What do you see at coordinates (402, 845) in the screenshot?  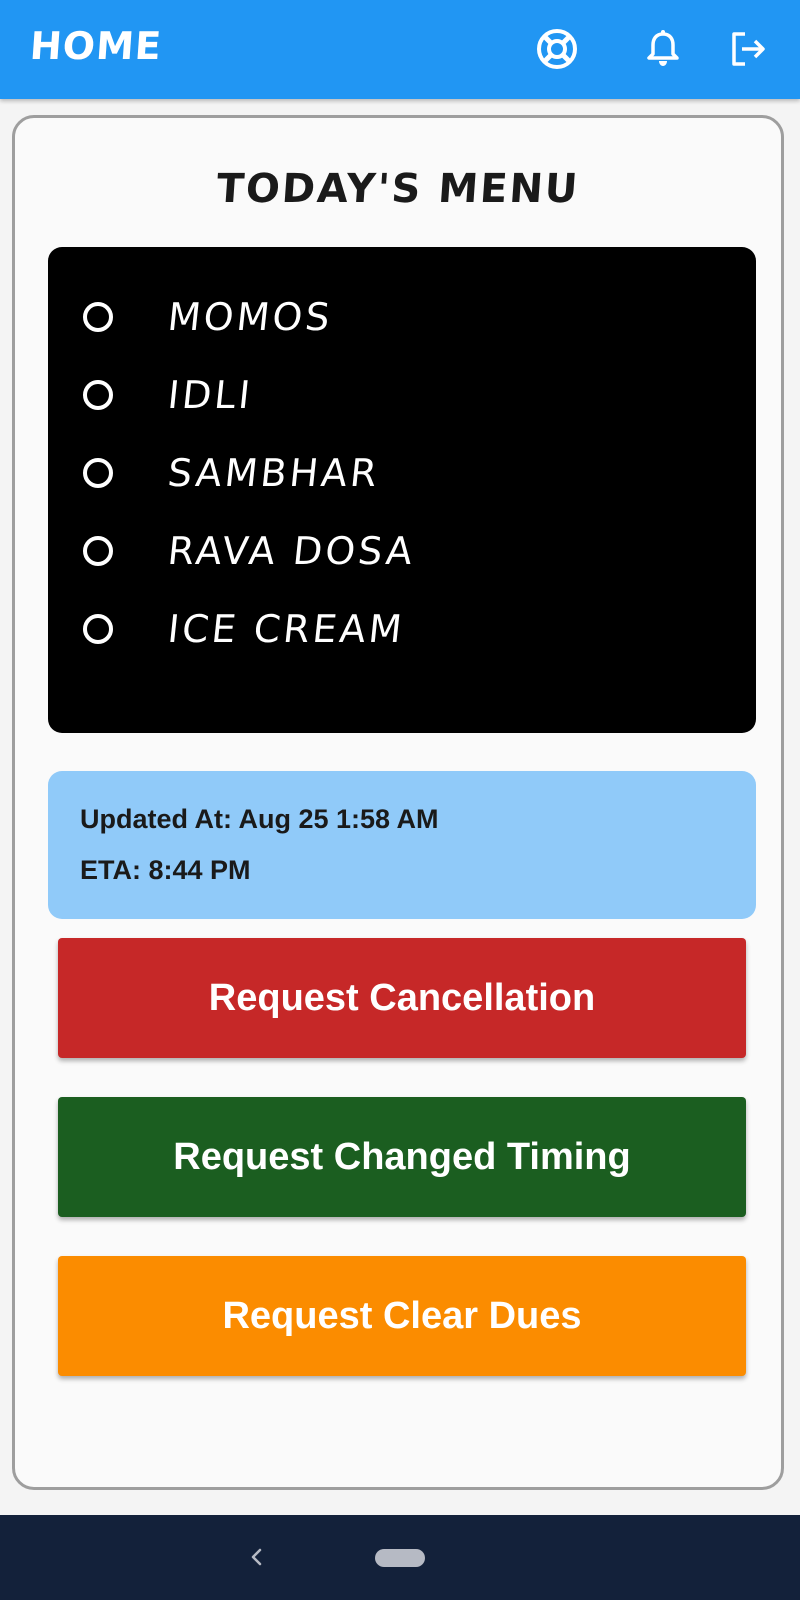 I see `order-info-box: Updated At: Aug 25 1:58 AM ETA: 8:44 PM` at bounding box center [402, 845].